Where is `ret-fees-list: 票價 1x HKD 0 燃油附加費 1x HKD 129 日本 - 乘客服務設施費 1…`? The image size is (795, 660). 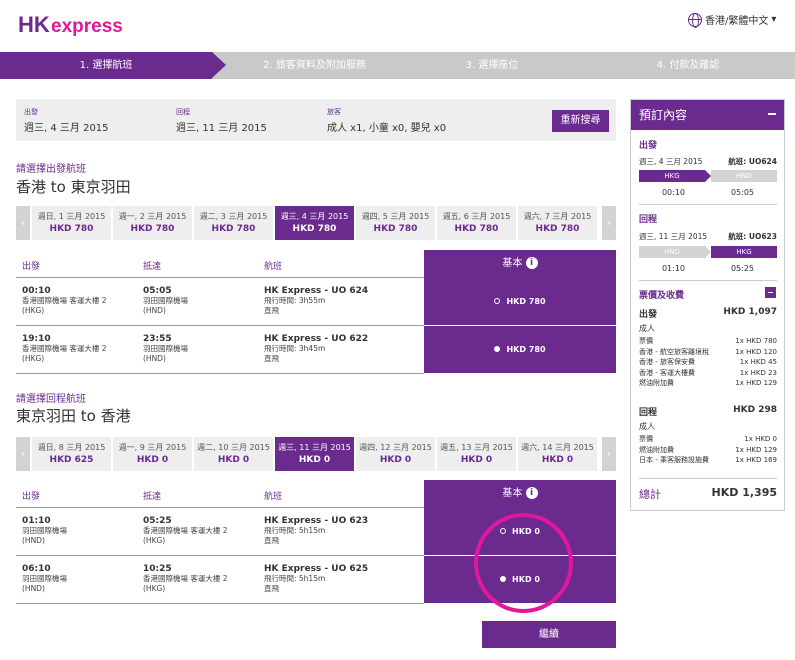 ret-fees-list: 票價 1x HKD 0 燃油附加費 1x HKD 129 日本 - 乘客服務設施費 1… is located at coordinates (708, 450).